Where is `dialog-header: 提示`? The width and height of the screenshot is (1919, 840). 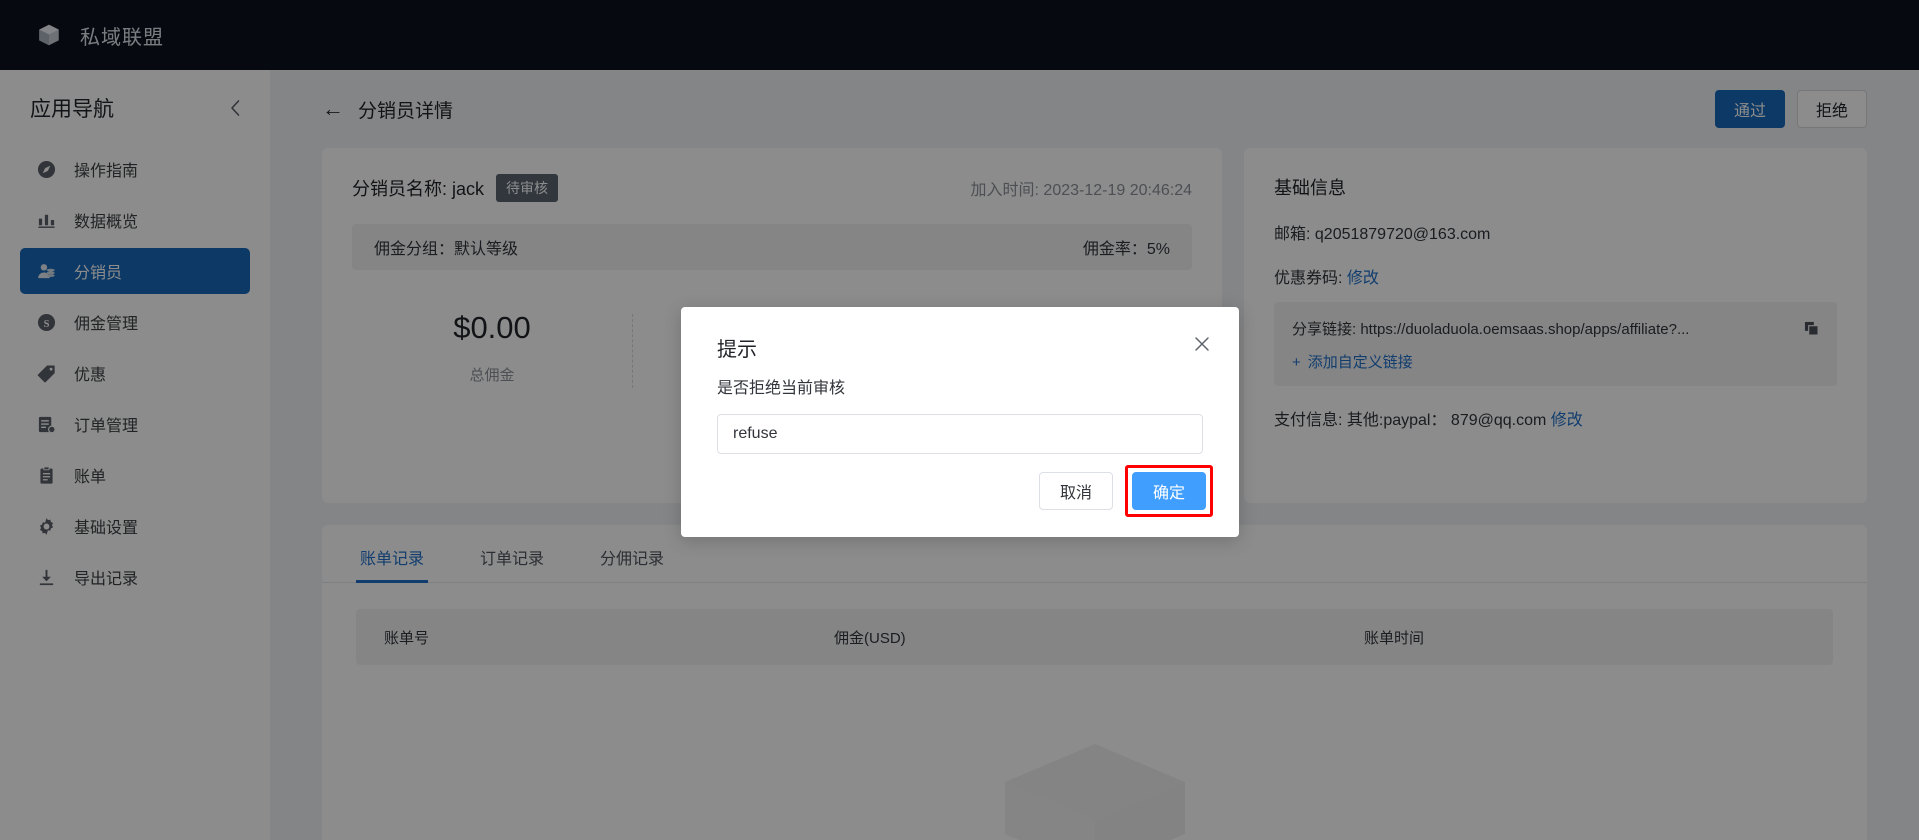 dialog-header: 提示 is located at coordinates (960, 334).